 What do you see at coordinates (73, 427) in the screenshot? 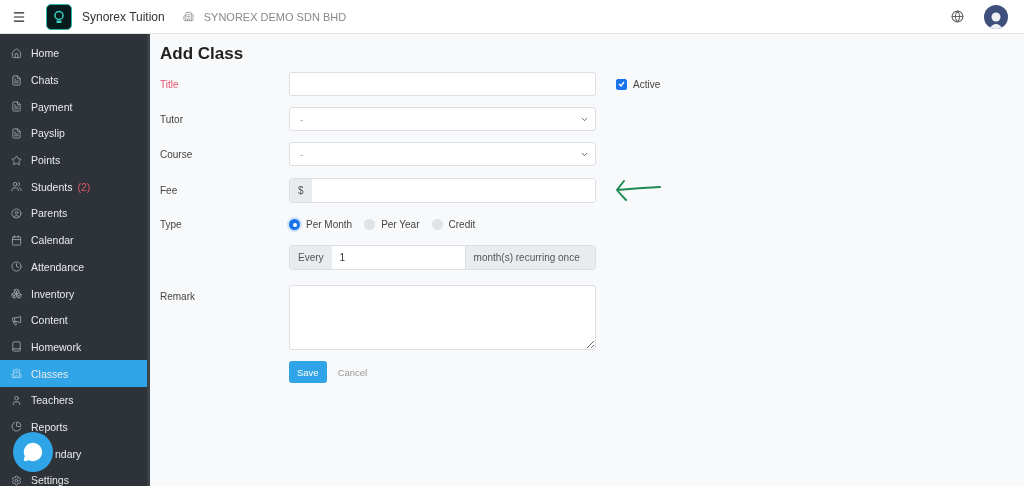
I see `sidebar-item: Reports` at bounding box center [73, 427].